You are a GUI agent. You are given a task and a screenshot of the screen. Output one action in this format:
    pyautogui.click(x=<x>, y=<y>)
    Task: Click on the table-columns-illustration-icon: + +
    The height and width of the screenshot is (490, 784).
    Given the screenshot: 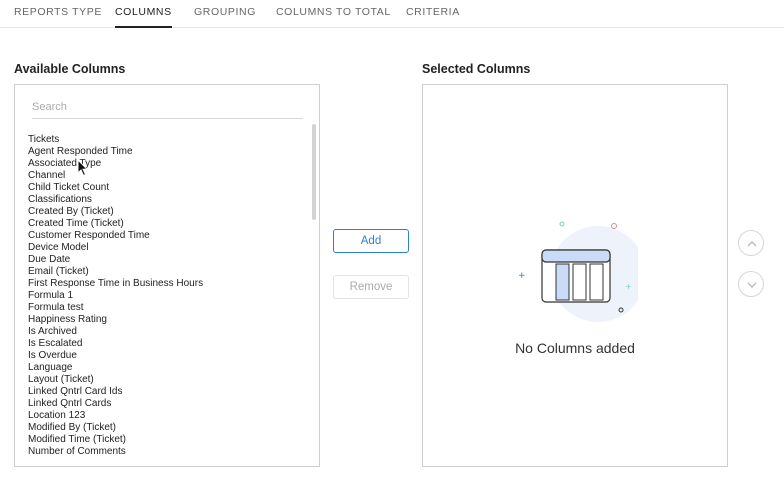 What is the action you would take?
    pyautogui.click(x=578, y=271)
    